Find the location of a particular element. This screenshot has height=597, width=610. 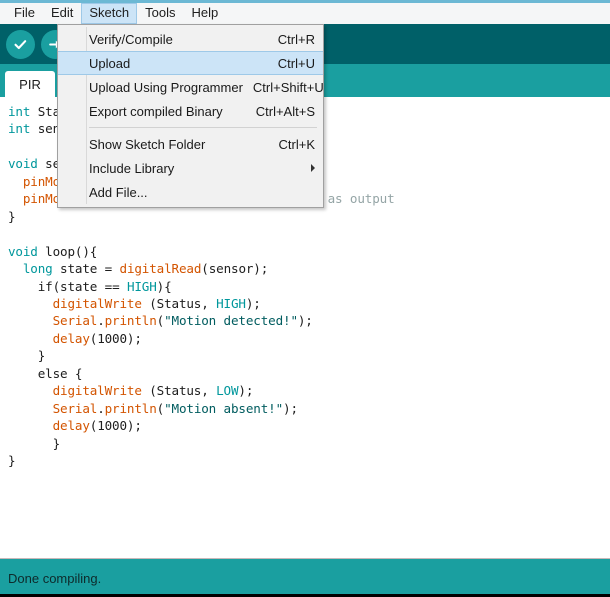

menubar-item-help: Help is located at coordinates (204, 13).